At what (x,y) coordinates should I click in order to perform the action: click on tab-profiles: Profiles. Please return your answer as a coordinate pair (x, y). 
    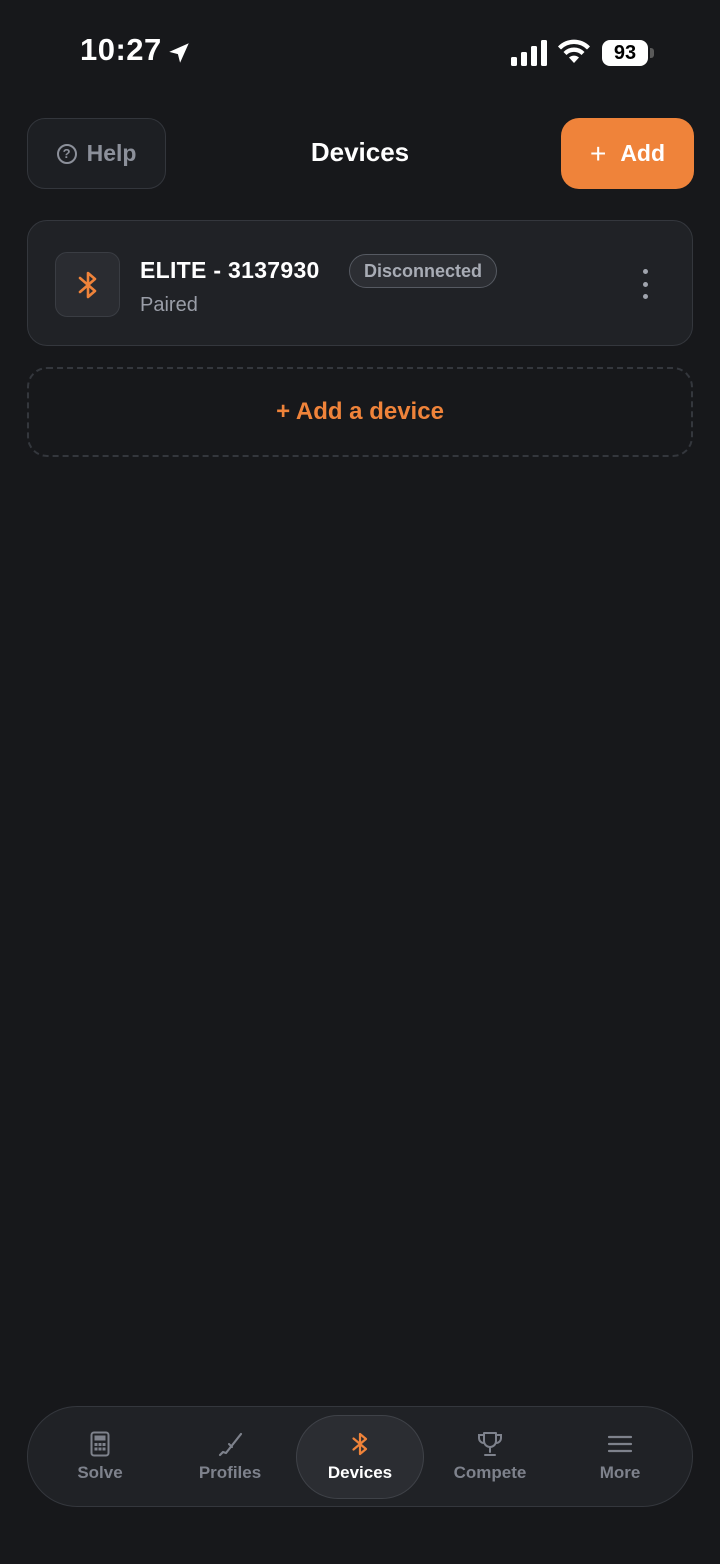
    Looking at the image, I should click on (230, 1457).